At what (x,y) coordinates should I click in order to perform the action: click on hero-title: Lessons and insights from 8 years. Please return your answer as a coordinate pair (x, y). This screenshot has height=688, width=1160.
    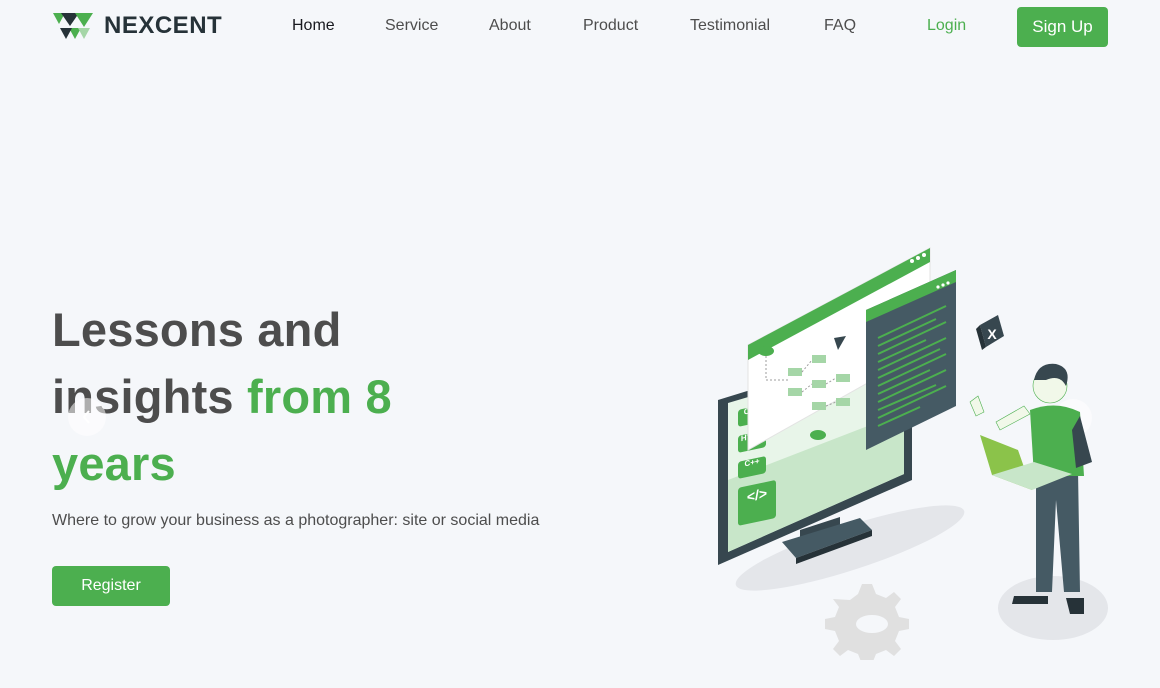
    Looking at the image, I should click on (312, 396).